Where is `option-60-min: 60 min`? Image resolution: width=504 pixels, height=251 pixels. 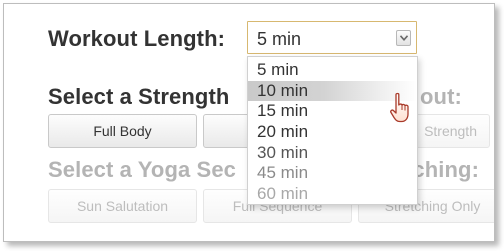 option-60-min: 60 min is located at coordinates (332, 194).